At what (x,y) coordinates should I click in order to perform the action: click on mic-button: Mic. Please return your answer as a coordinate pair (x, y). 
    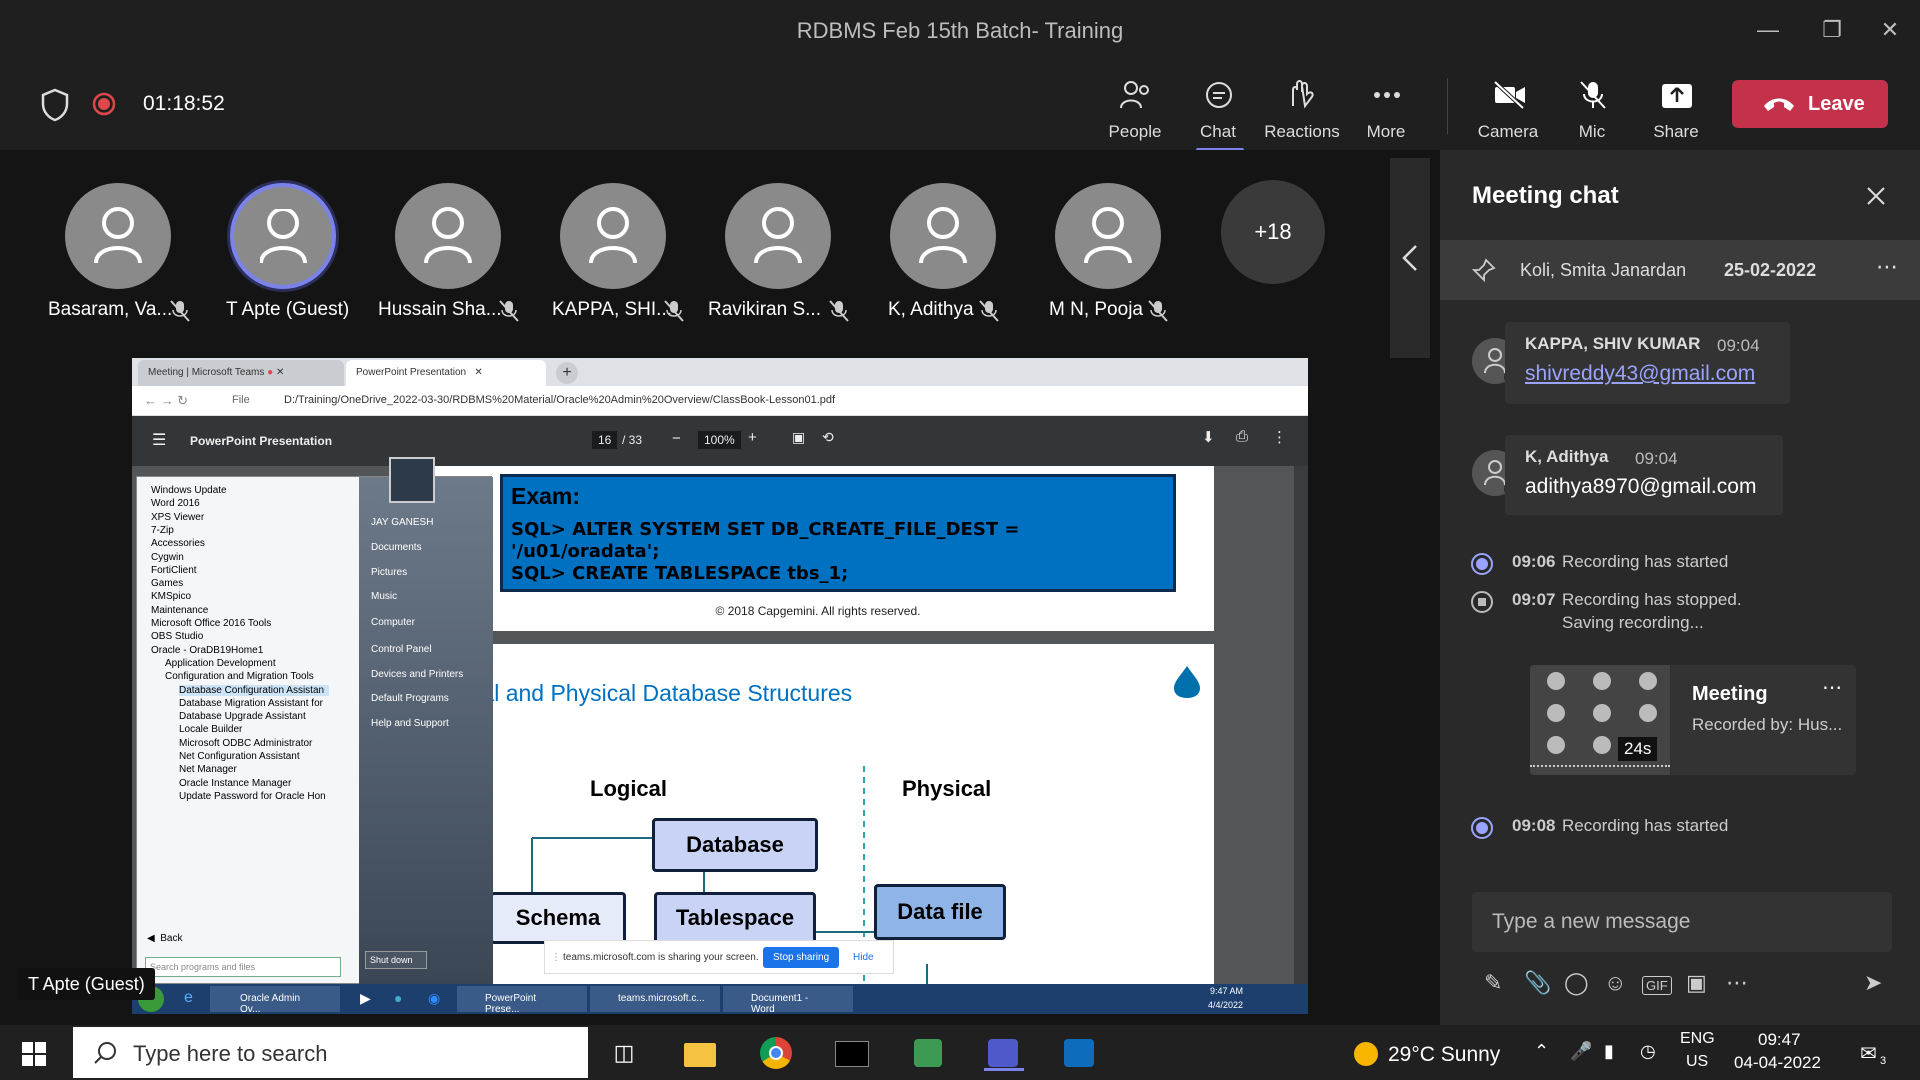
    Looking at the image, I should click on (1592, 109).